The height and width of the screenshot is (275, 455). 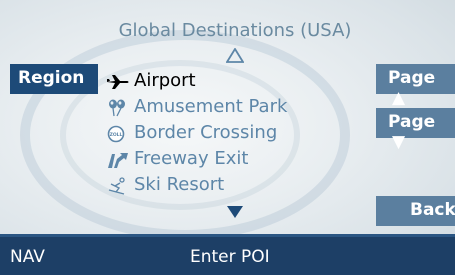 I want to click on page-up-button: Page ▲, so click(x=415, y=86).